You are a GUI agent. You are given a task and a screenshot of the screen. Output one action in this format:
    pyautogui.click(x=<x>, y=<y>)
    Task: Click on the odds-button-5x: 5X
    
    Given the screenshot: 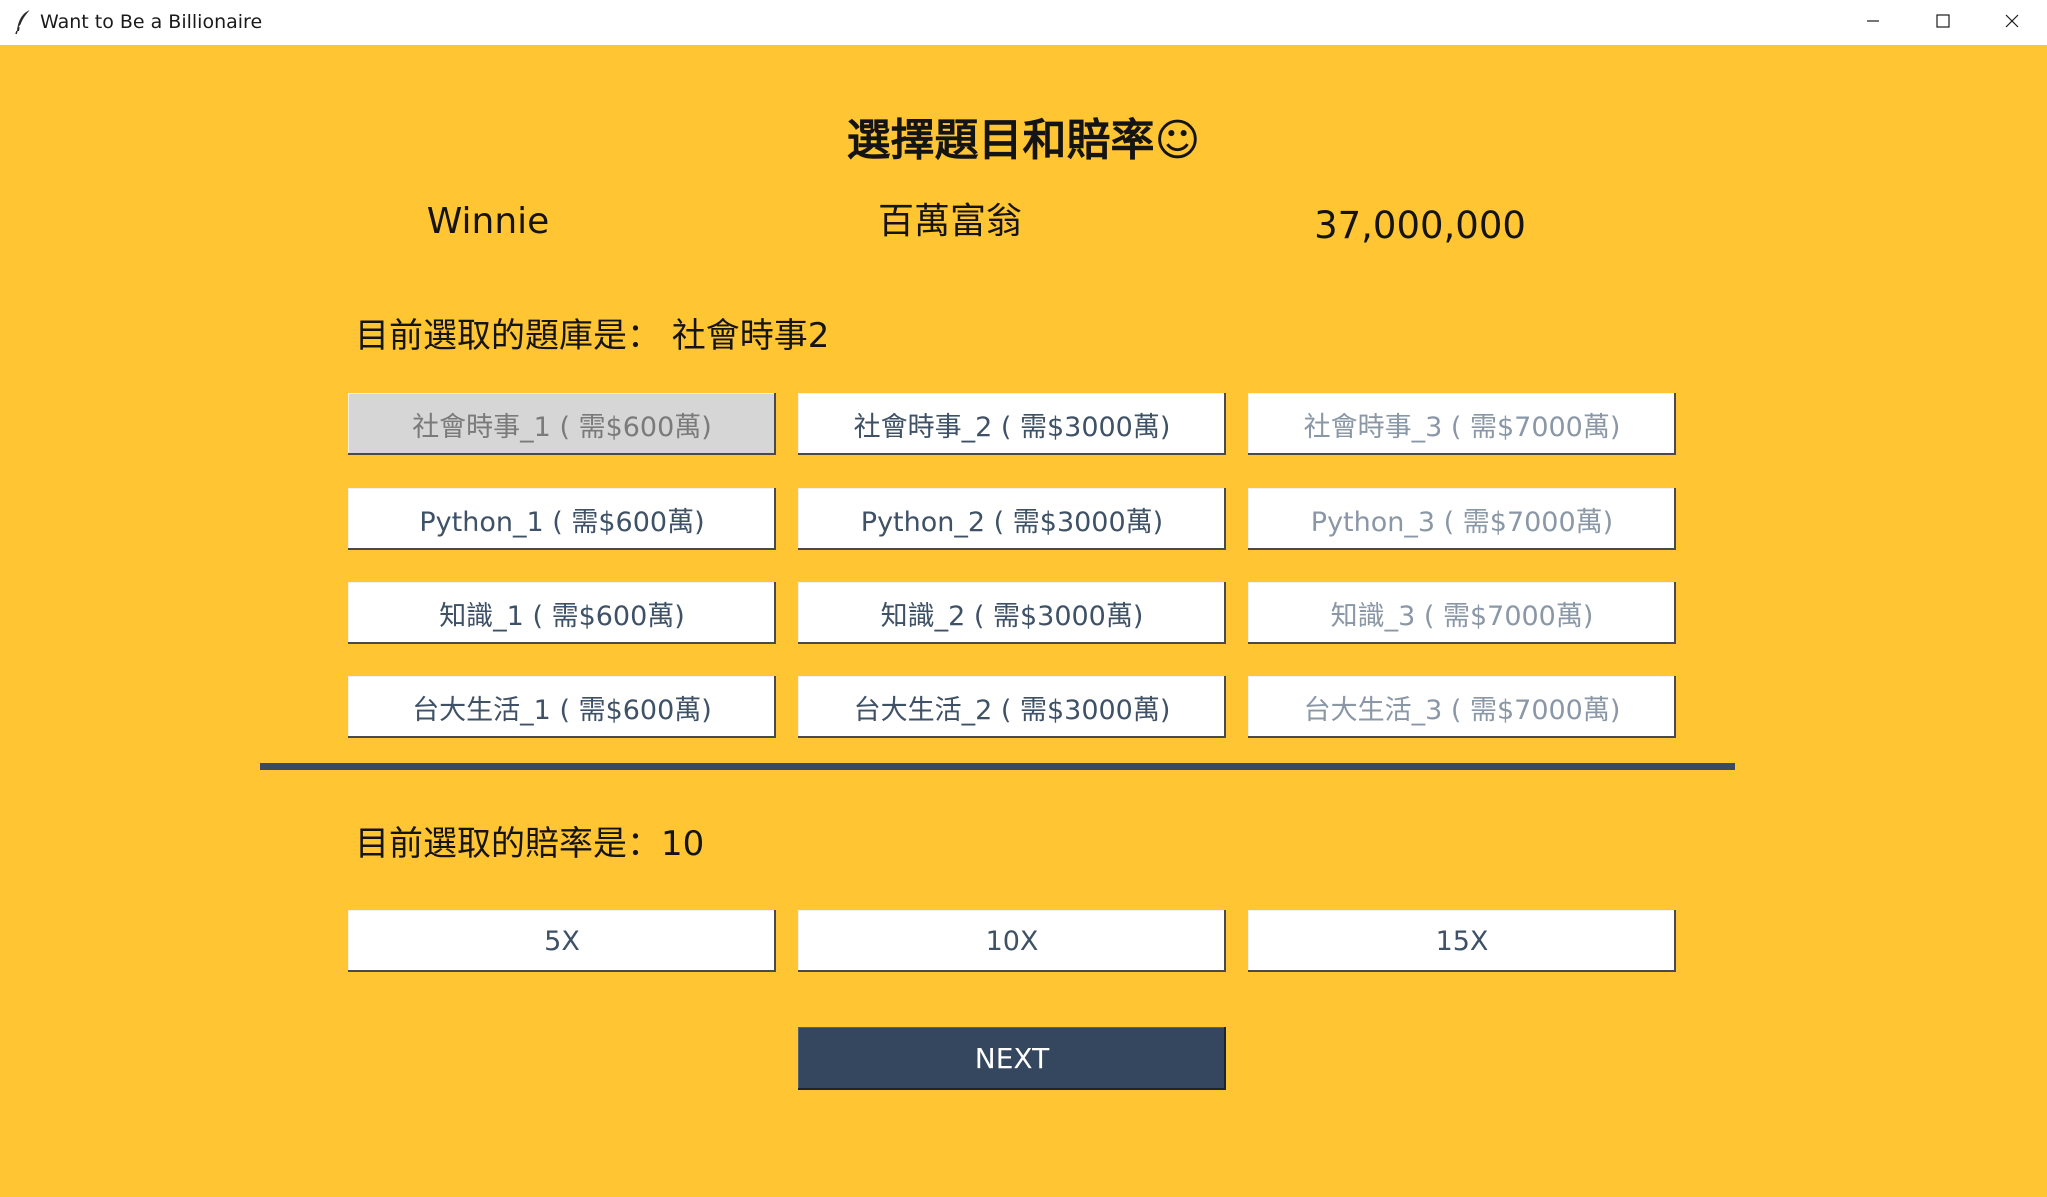 What is the action you would take?
    pyautogui.click(x=562, y=941)
    